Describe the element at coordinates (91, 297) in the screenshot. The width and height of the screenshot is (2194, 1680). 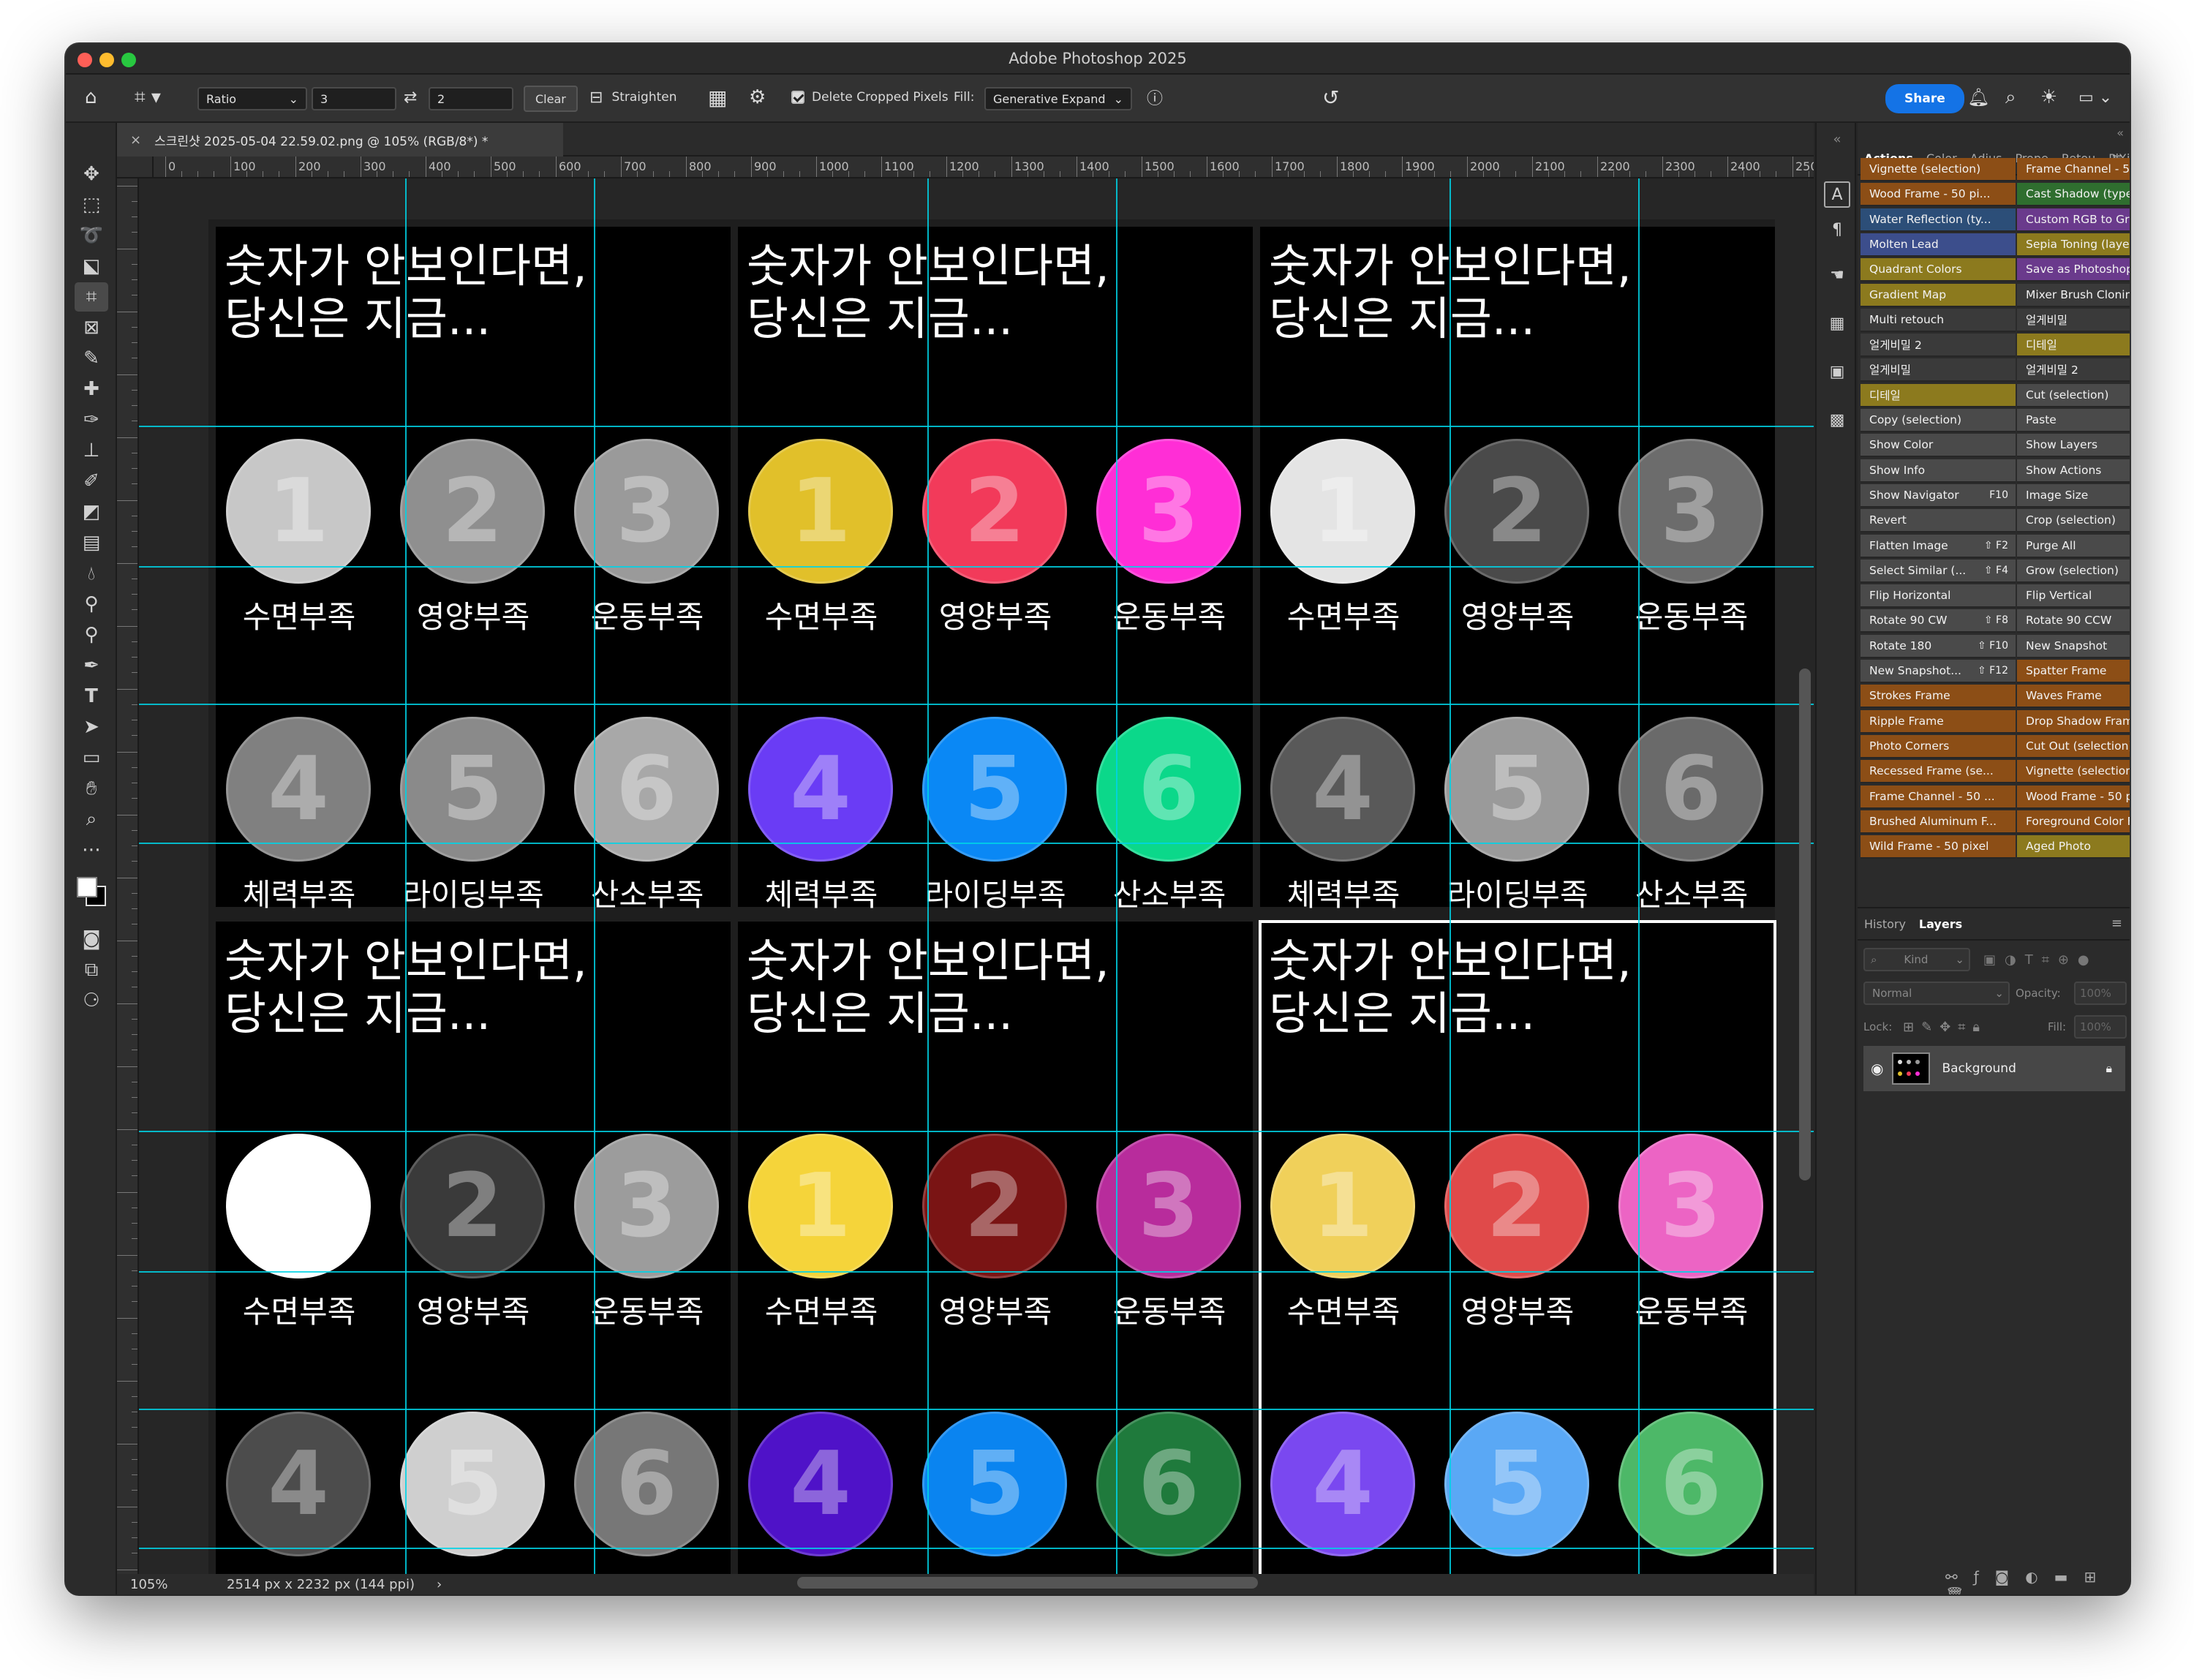
I see `crop-tool-icon: ⌗` at that location.